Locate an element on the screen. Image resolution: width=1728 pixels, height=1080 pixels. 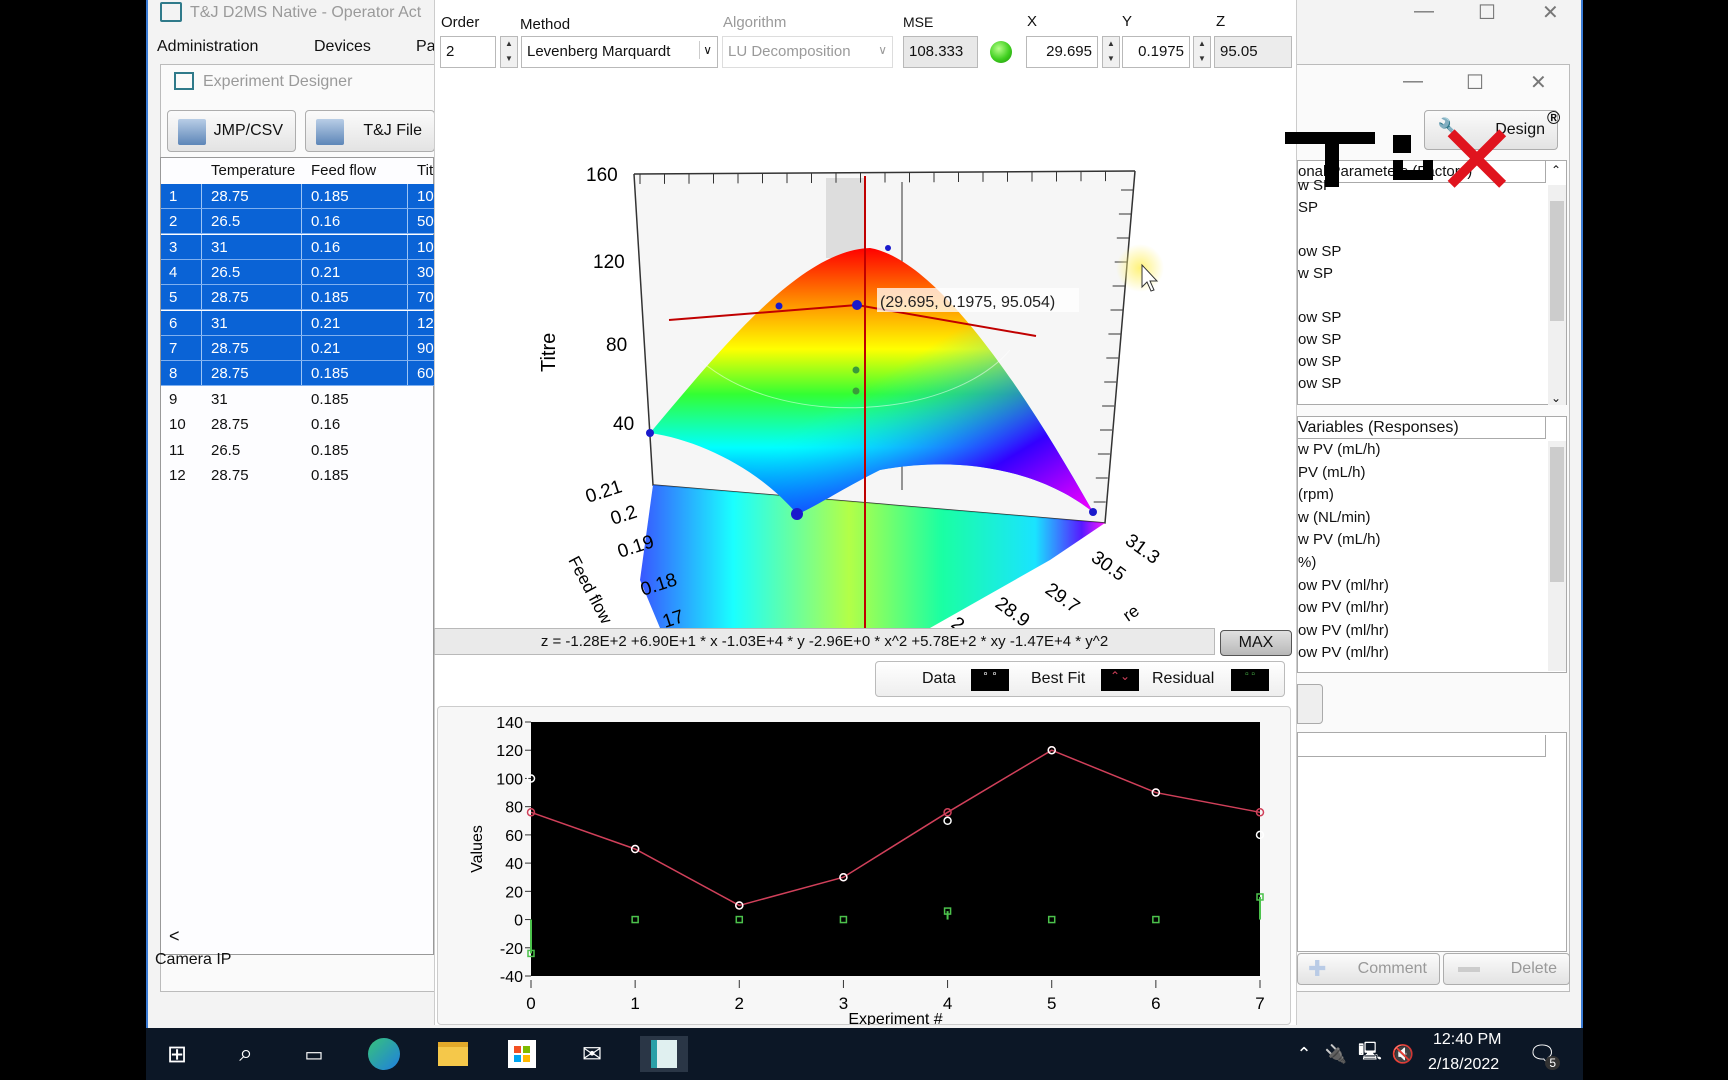
search-icon: ⌕ is located at coordinates (246, 1054).